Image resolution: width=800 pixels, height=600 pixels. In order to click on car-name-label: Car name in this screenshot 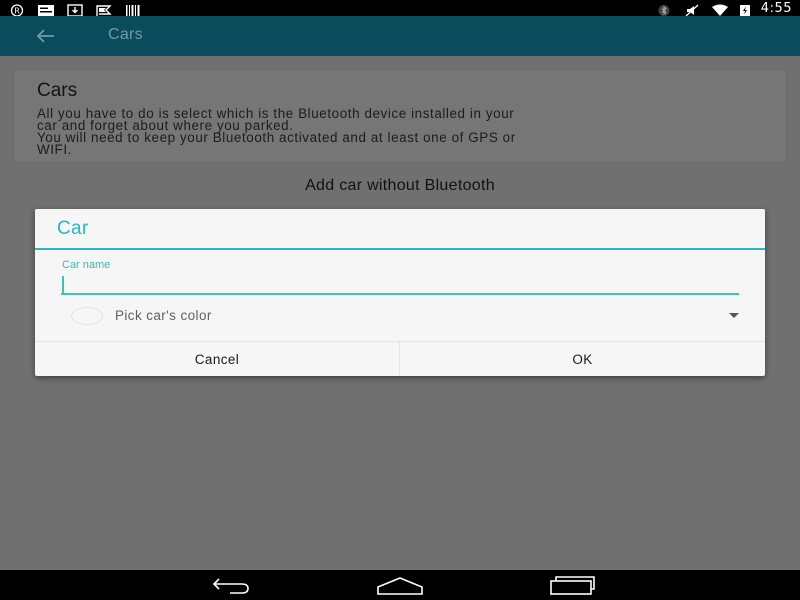, I will do `click(86, 265)`.